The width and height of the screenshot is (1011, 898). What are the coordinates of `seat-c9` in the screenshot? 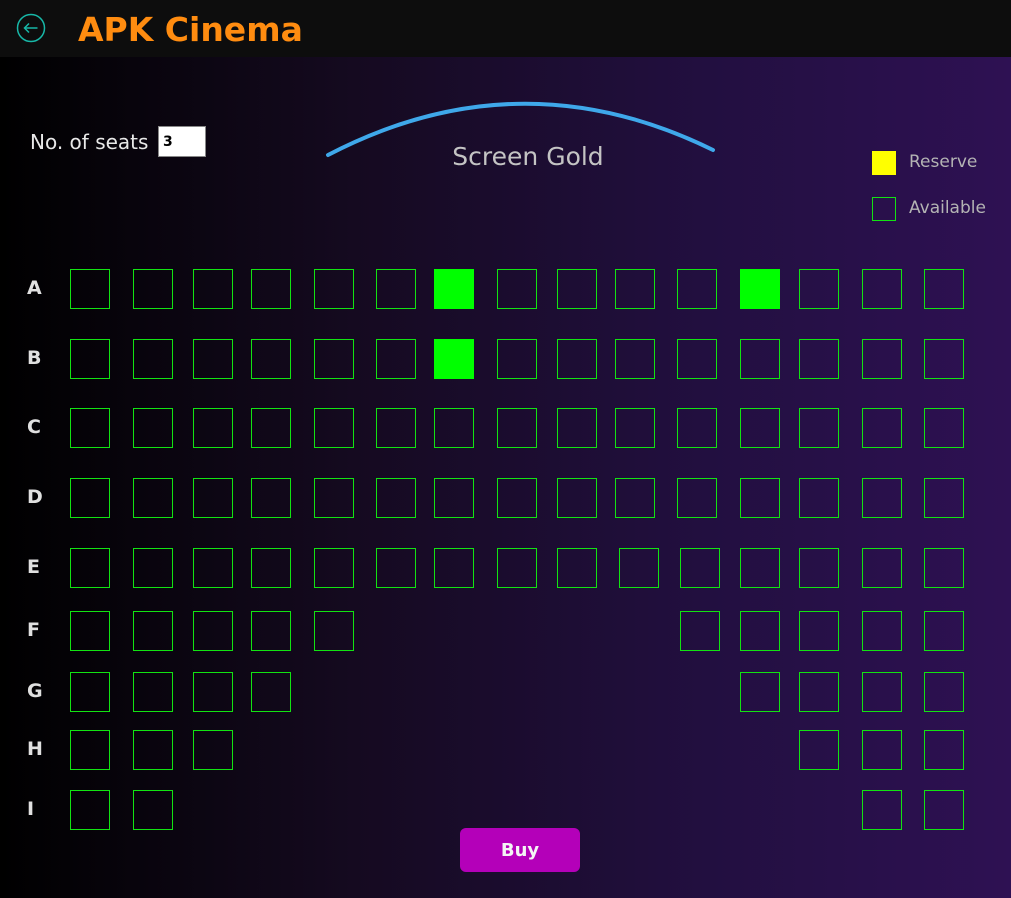 It's located at (577, 428).